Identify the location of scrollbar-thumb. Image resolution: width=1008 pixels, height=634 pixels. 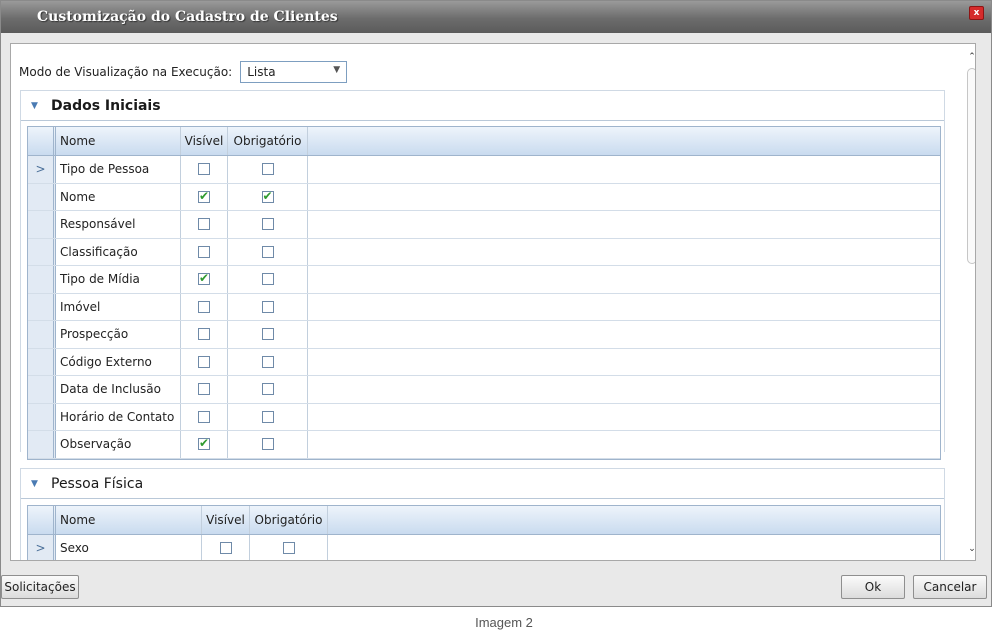
(971, 166).